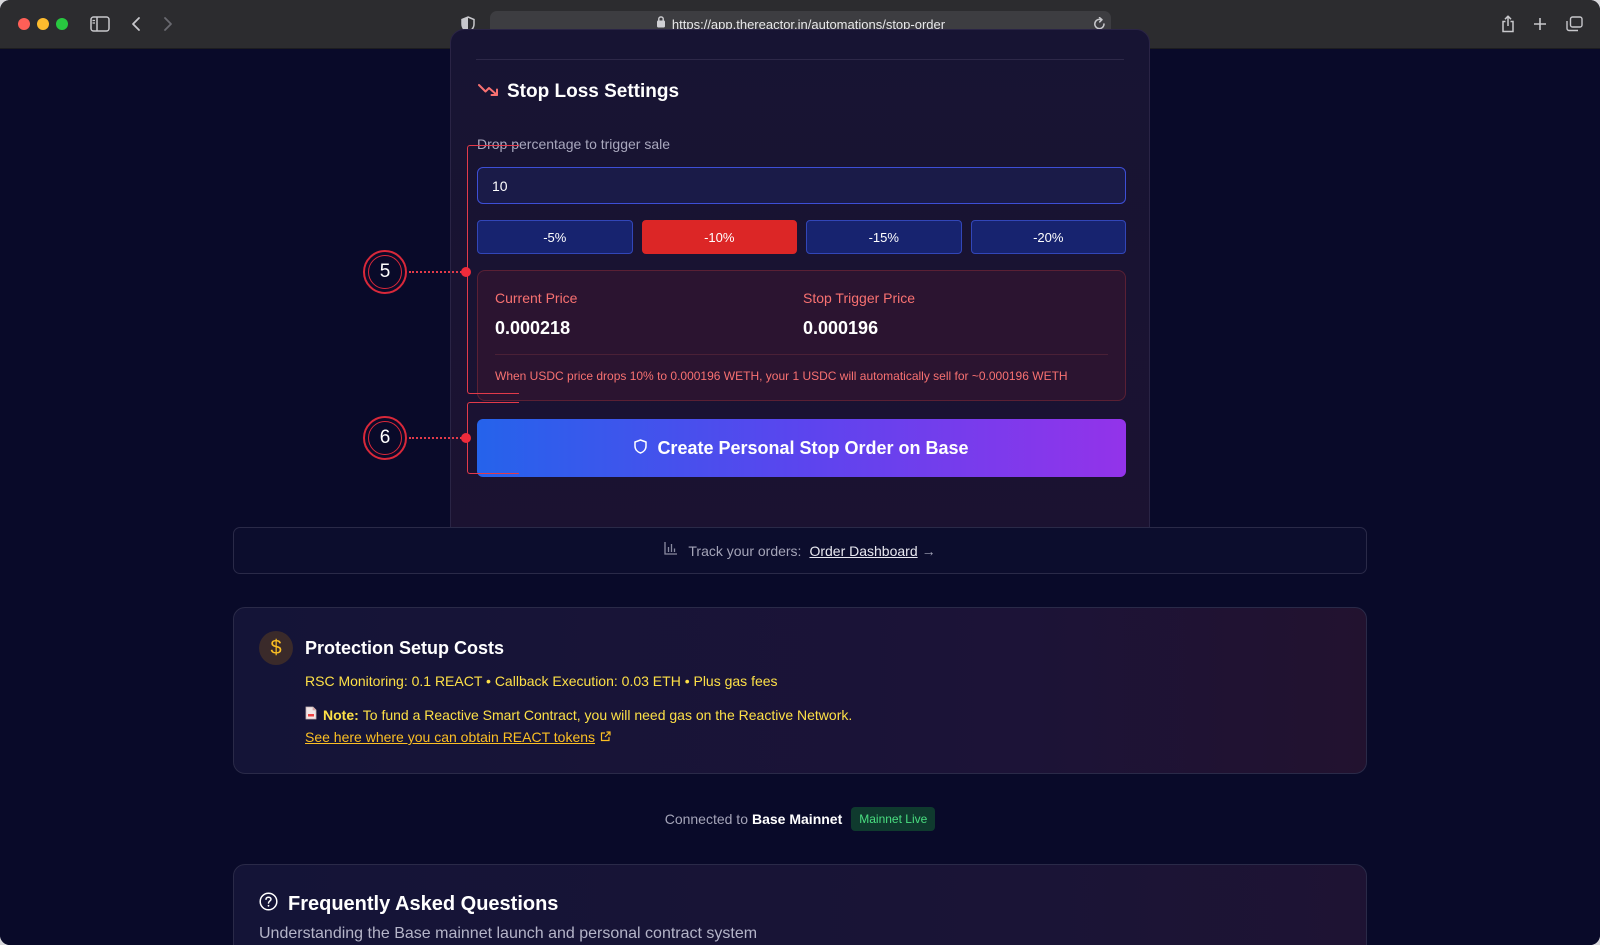 The width and height of the screenshot is (1600, 945). What do you see at coordinates (493, 438) in the screenshot?
I see `callout-6-bracket` at bounding box center [493, 438].